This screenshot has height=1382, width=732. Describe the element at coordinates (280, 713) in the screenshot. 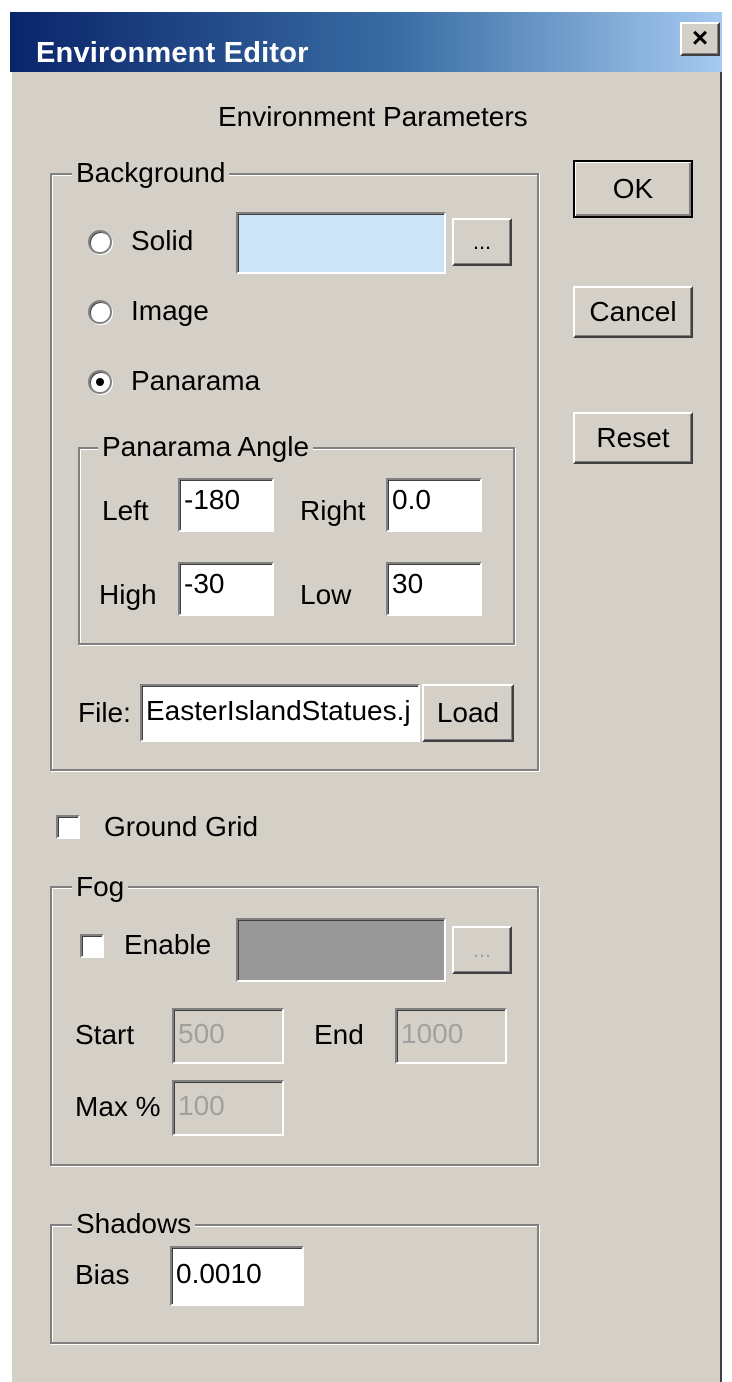

I see `file-input: EasterIslandStatues.j` at that location.